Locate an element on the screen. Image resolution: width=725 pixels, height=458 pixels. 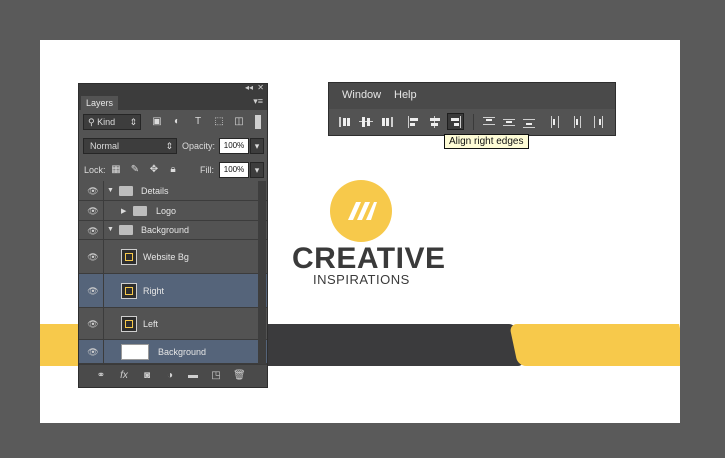
close-icon: ✕ is located at coordinates (260, 87).